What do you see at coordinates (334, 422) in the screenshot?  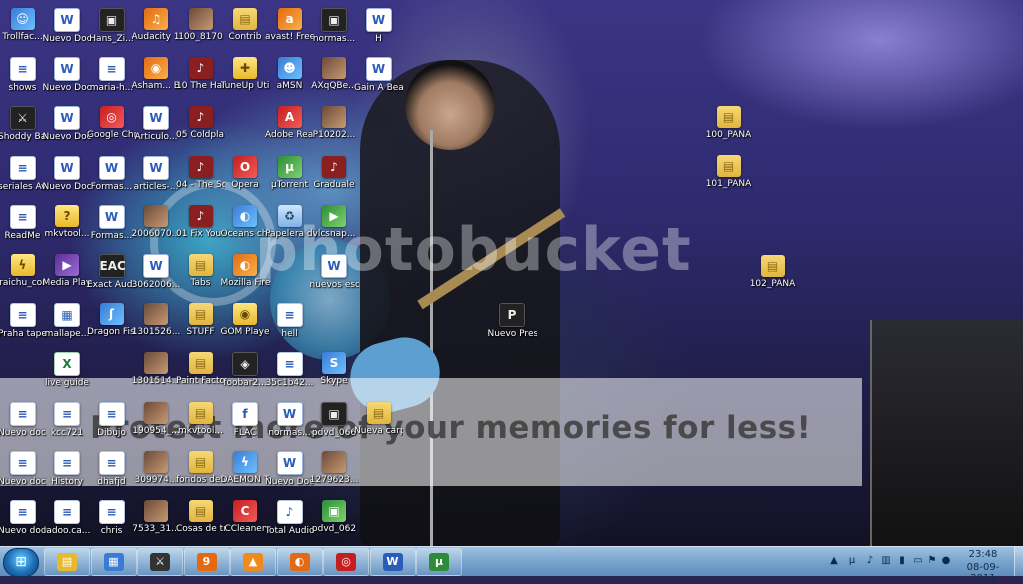 I see `desktop-icon: ▣ pdvd_066` at bounding box center [334, 422].